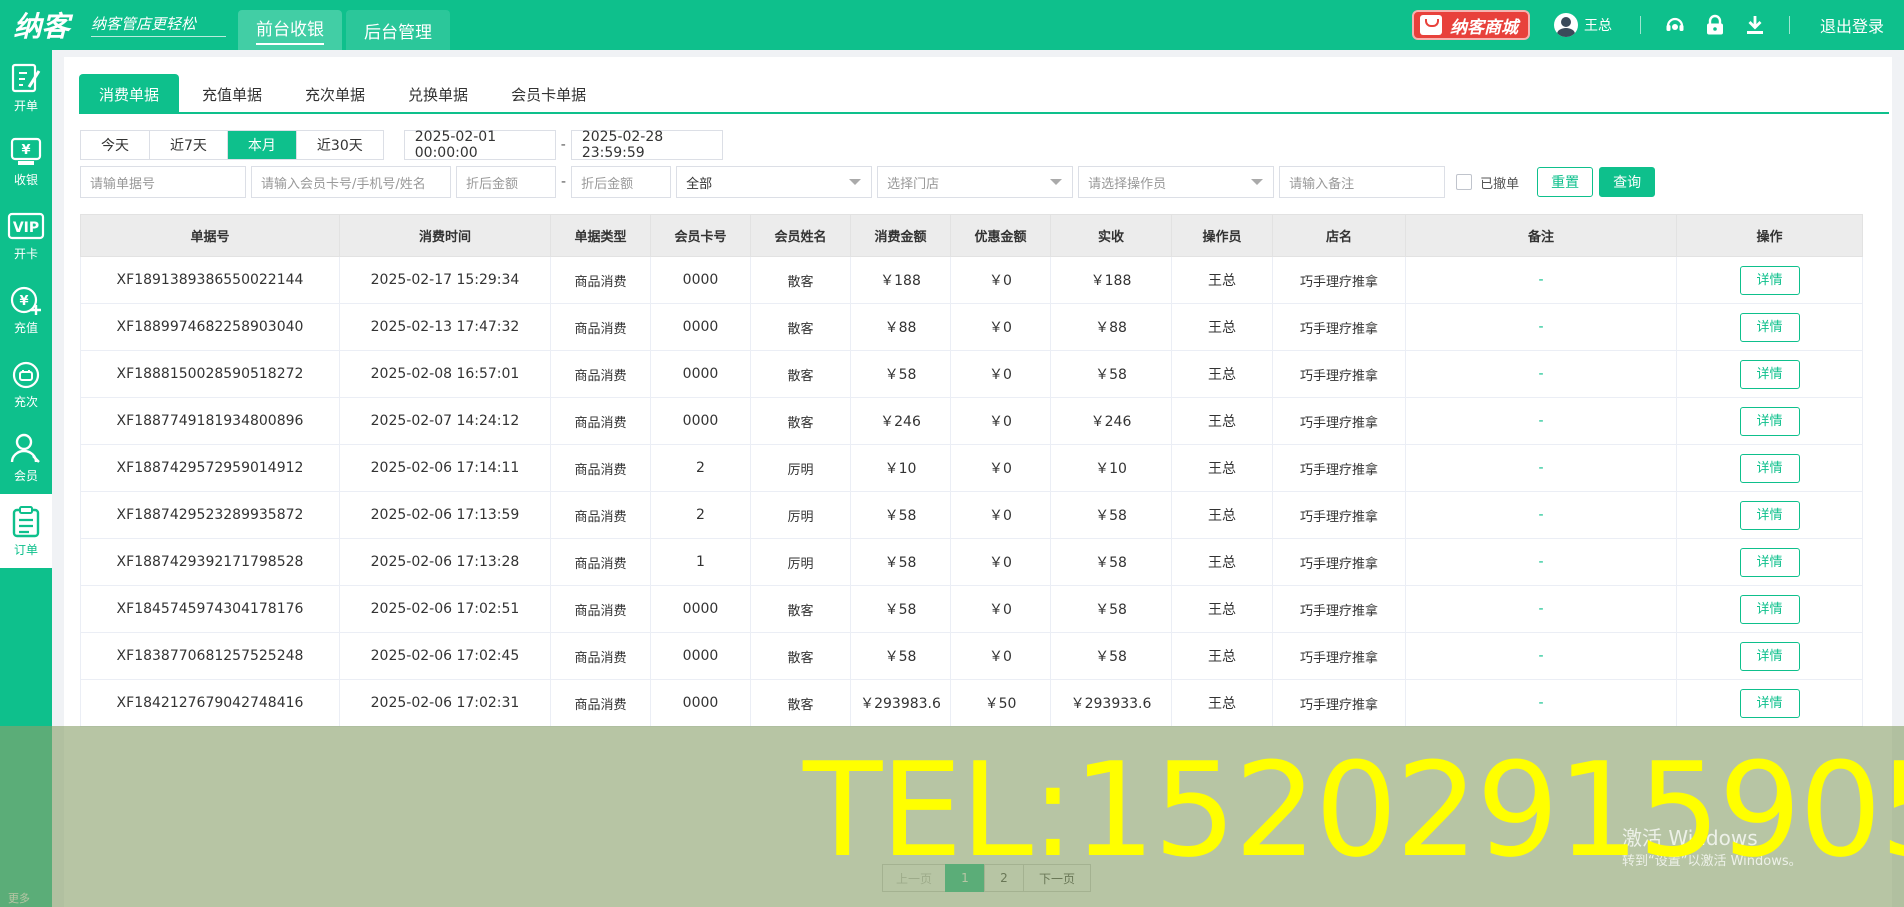  What do you see at coordinates (26, 374) in the screenshot?
I see `timer-icon` at bounding box center [26, 374].